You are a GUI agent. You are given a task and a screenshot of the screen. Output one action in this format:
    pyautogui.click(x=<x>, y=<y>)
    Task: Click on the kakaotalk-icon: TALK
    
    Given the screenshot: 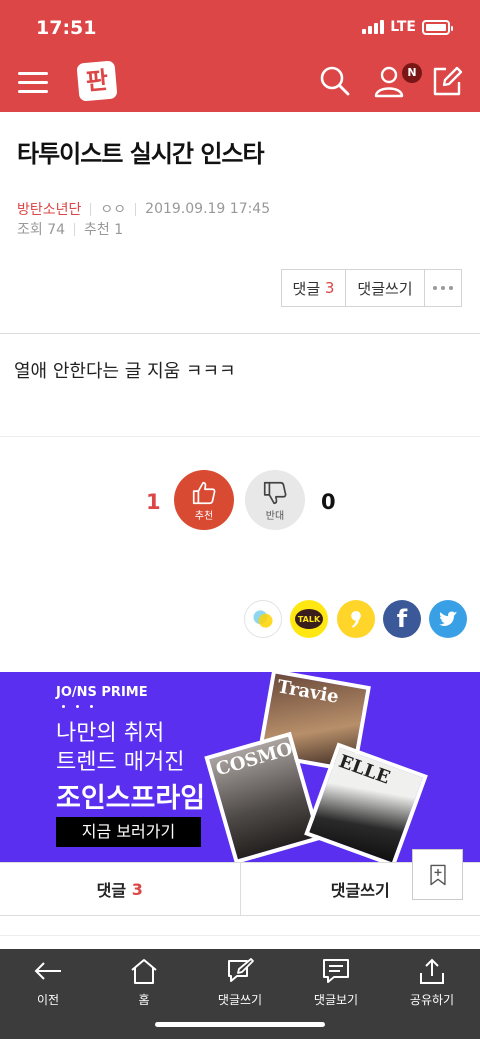 What is the action you would take?
    pyautogui.click(x=309, y=619)
    